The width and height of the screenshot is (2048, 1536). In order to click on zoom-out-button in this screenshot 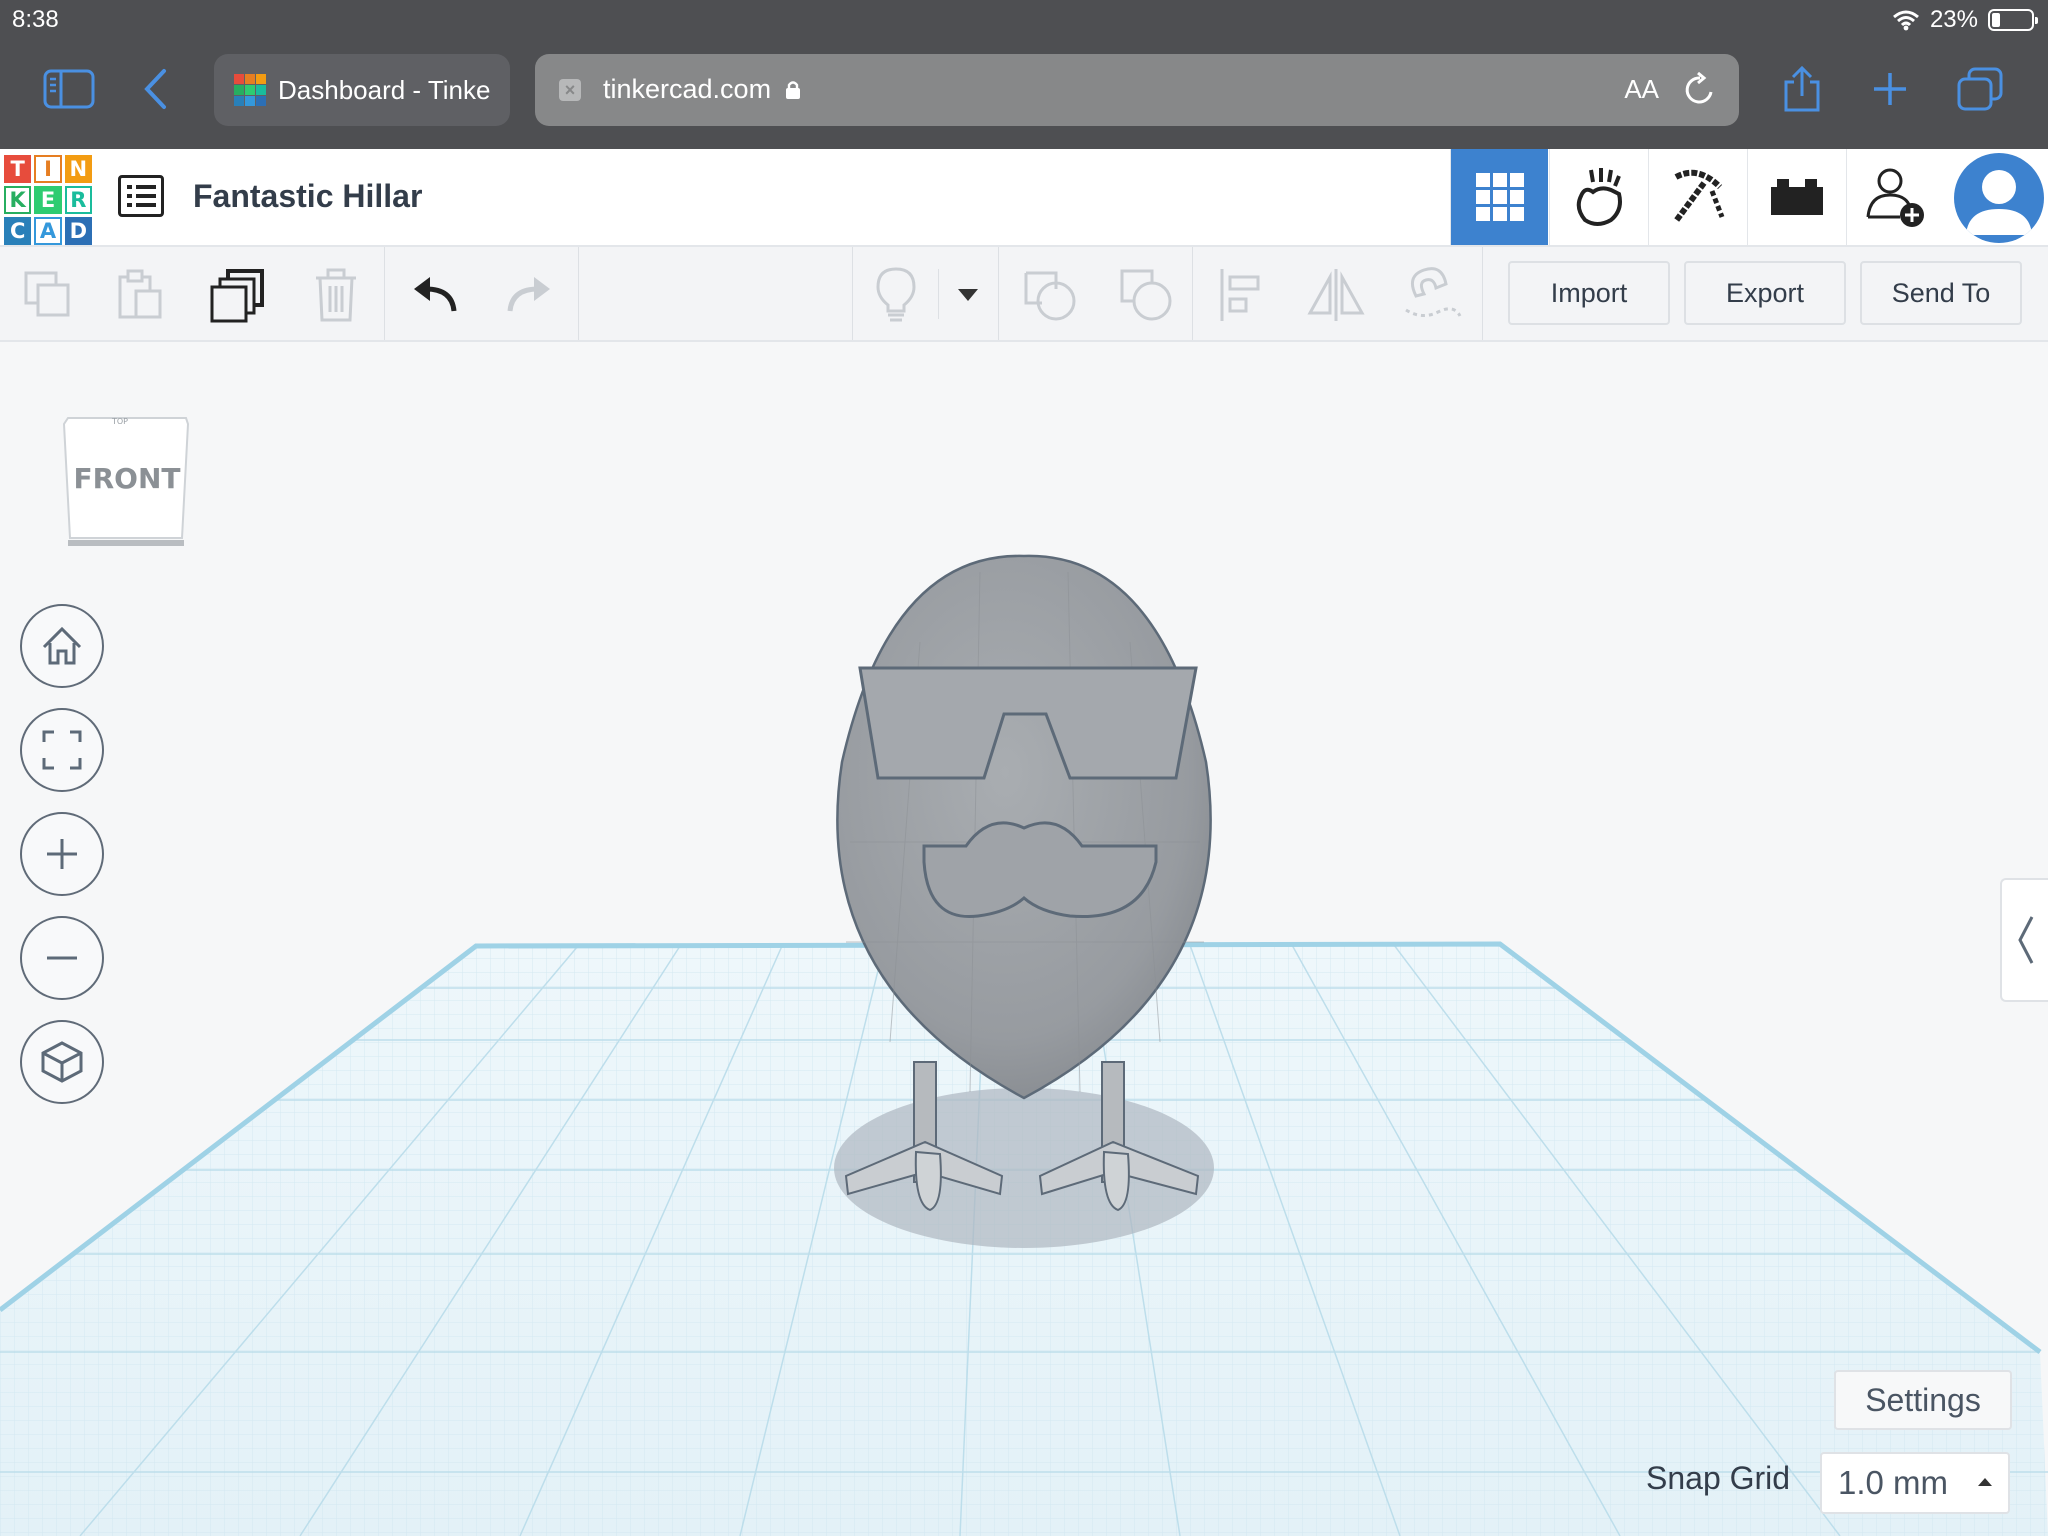, I will do `click(62, 958)`.